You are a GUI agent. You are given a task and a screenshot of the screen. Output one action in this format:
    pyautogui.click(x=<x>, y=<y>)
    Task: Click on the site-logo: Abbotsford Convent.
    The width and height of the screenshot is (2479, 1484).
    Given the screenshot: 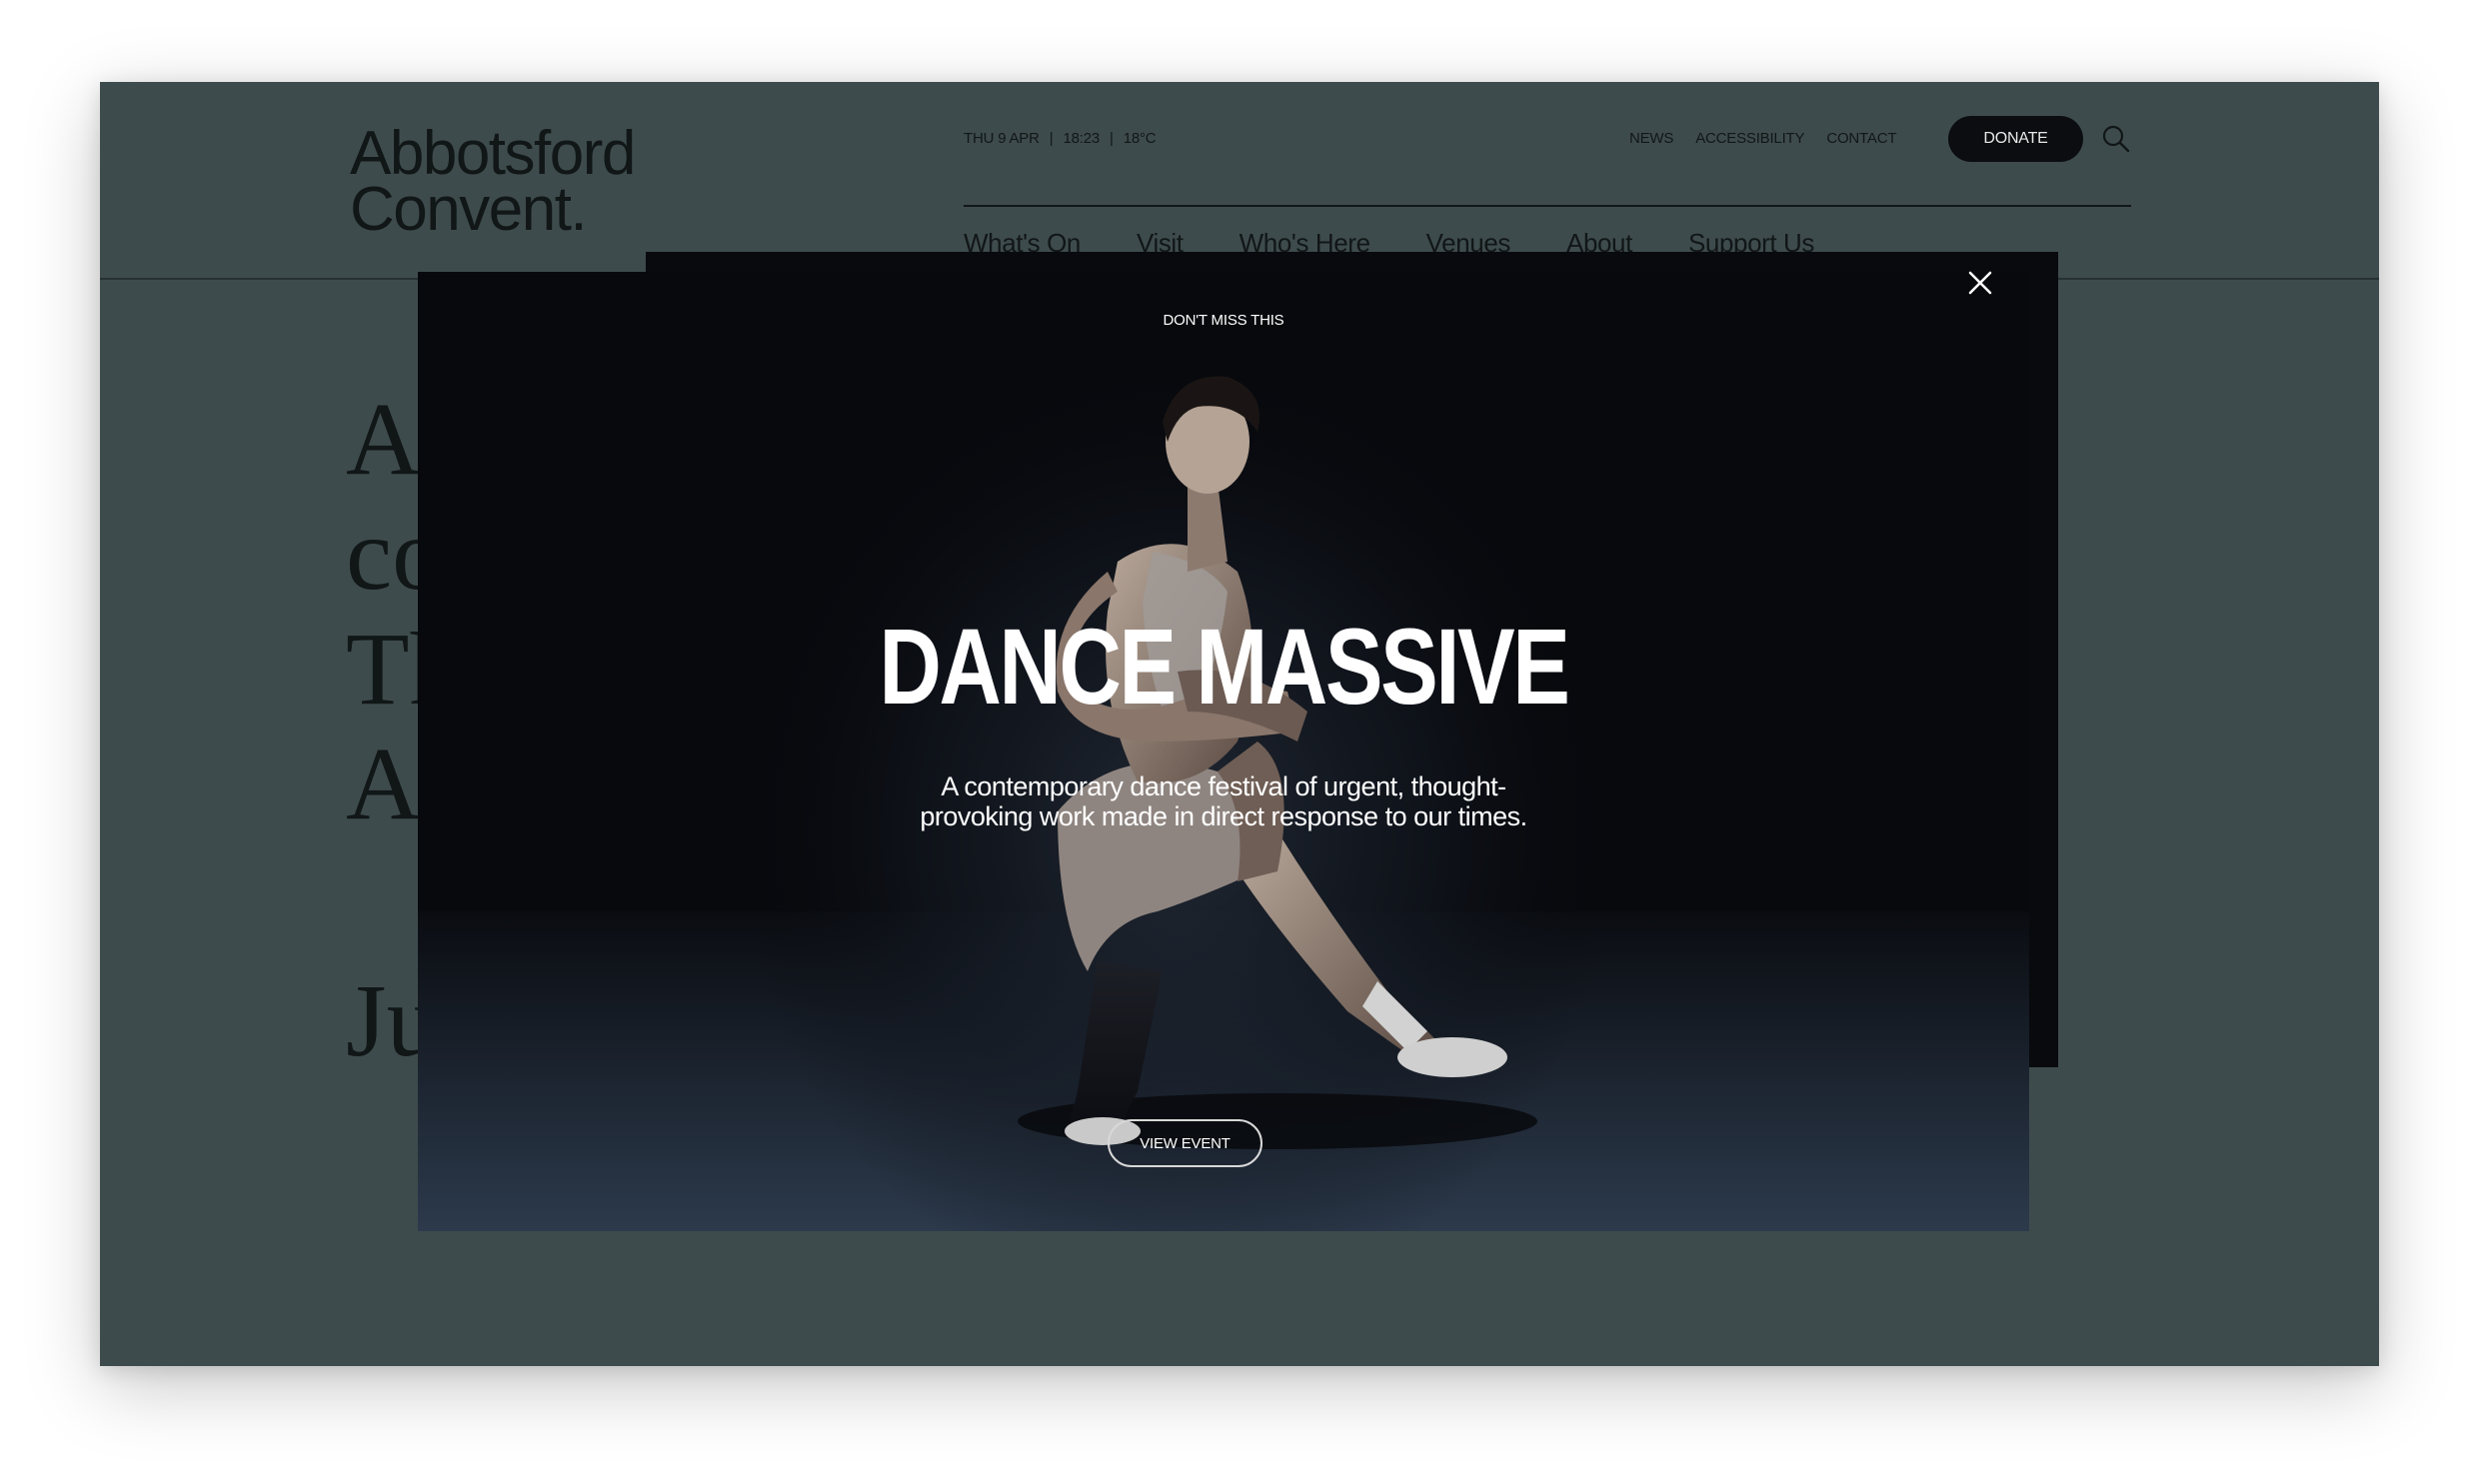 What is the action you would take?
    pyautogui.click(x=493, y=181)
    